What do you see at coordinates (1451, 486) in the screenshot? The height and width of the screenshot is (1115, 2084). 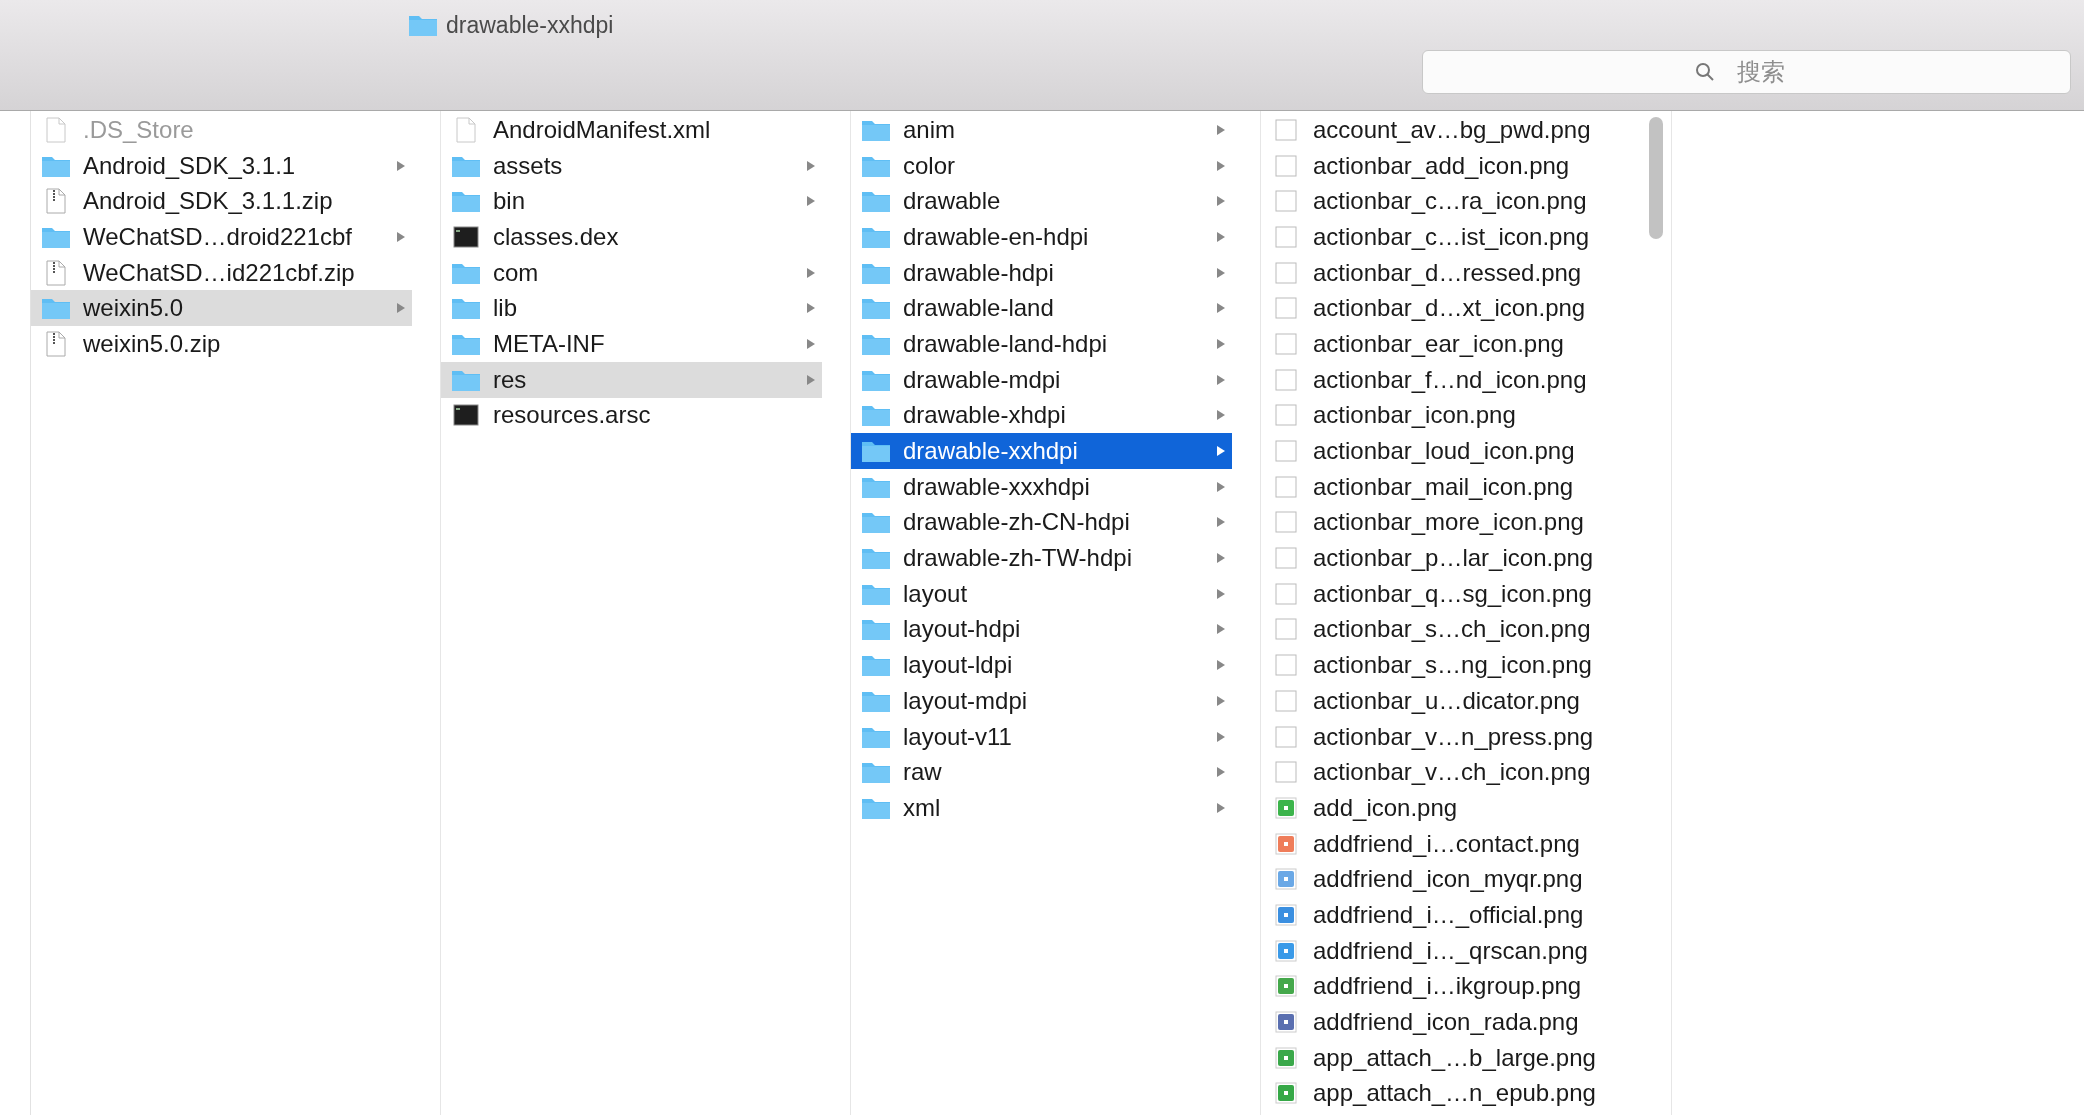 I see `file-item: actionbar_mail_icon.png` at bounding box center [1451, 486].